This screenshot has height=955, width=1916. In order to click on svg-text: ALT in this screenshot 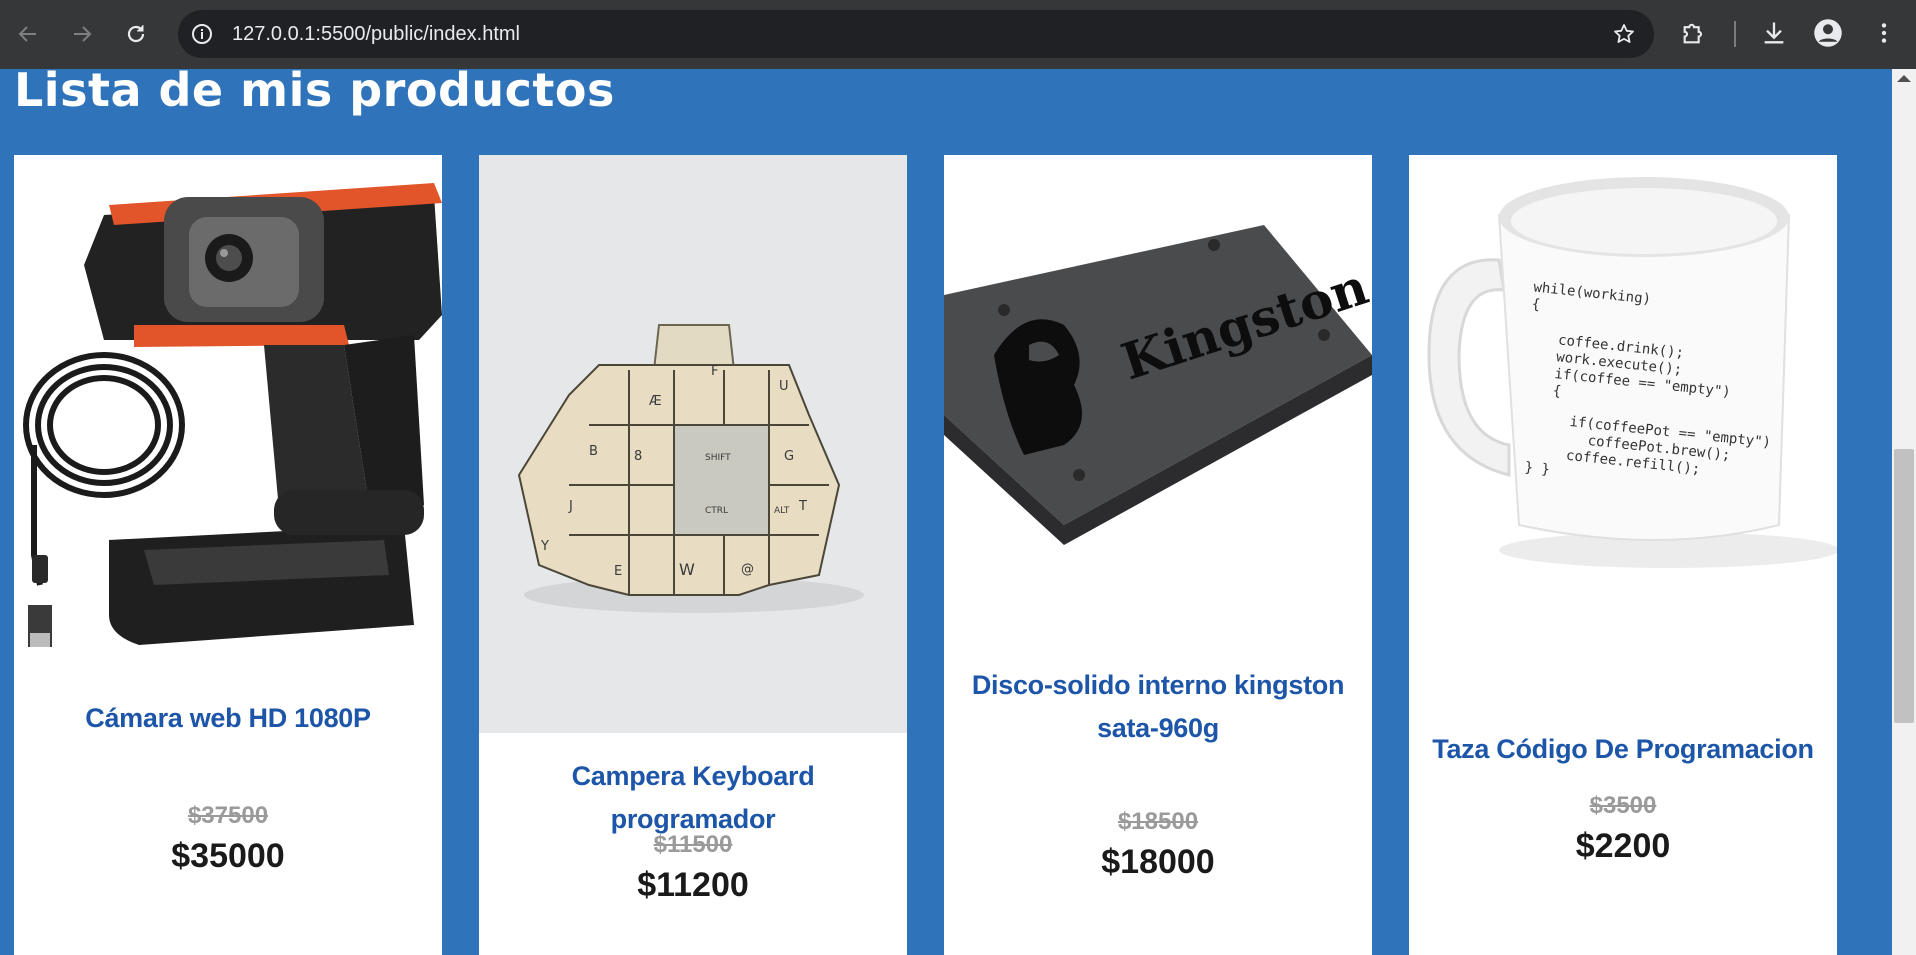, I will do `click(782, 511)`.